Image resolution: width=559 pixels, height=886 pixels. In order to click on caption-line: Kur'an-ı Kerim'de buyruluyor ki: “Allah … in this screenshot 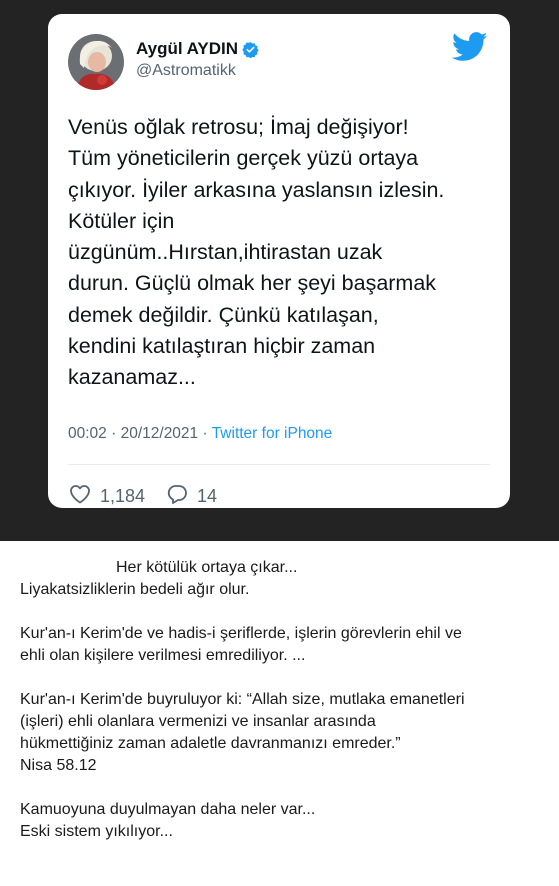, I will do `click(242, 699)`.